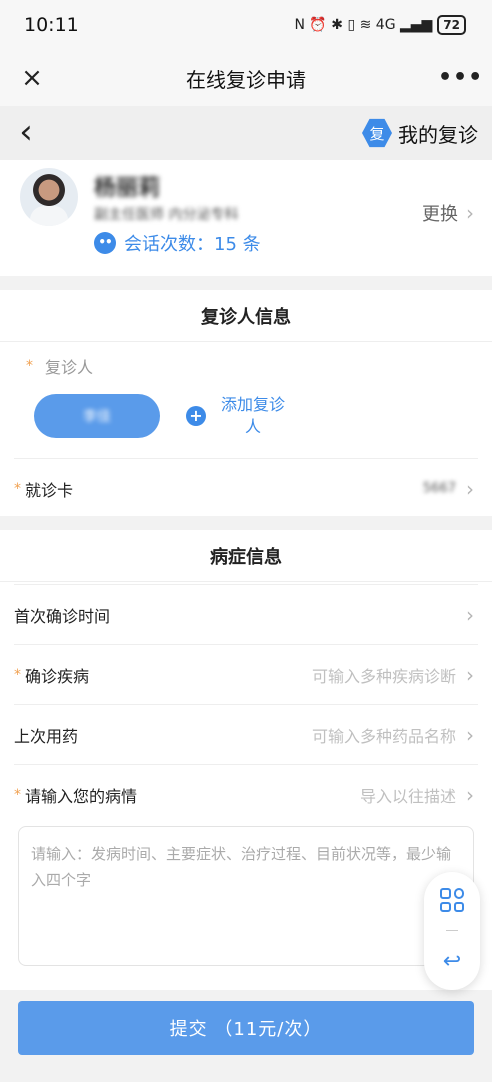 The width and height of the screenshot is (492, 1082). What do you see at coordinates (49, 197) in the screenshot?
I see `doctor-avatar` at bounding box center [49, 197].